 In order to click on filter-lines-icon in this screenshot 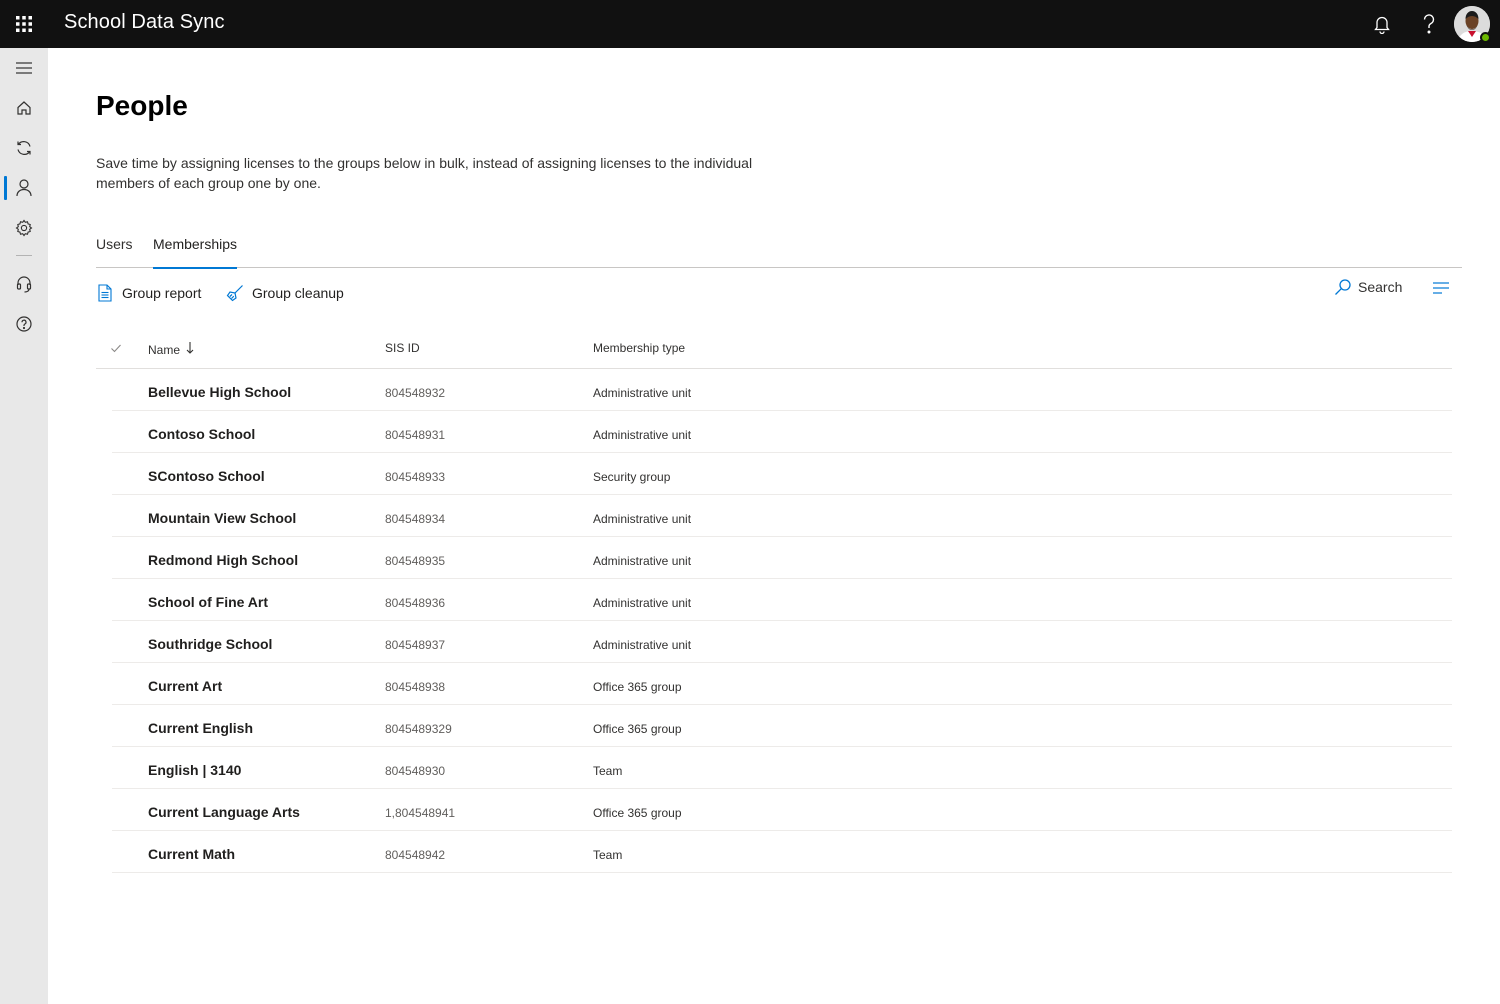, I will do `click(1441, 288)`.